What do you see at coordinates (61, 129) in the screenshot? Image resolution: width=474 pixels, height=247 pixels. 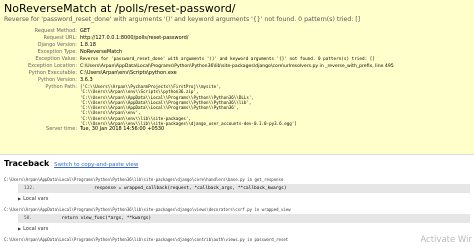 I see `meta-label: Server time:` at bounding box center [61, 129].